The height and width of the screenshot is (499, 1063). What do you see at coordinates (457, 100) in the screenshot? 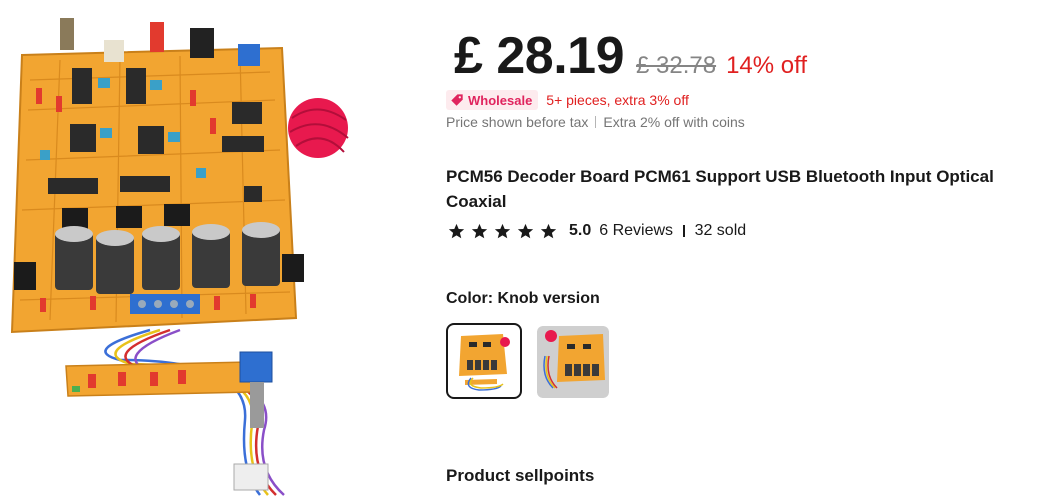
I see `tag-icon` at bounding box center [457, 100].